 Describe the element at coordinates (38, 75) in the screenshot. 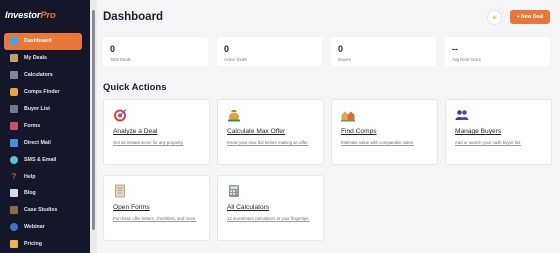

I see `sidebar-item-label: Calculators` at that location.